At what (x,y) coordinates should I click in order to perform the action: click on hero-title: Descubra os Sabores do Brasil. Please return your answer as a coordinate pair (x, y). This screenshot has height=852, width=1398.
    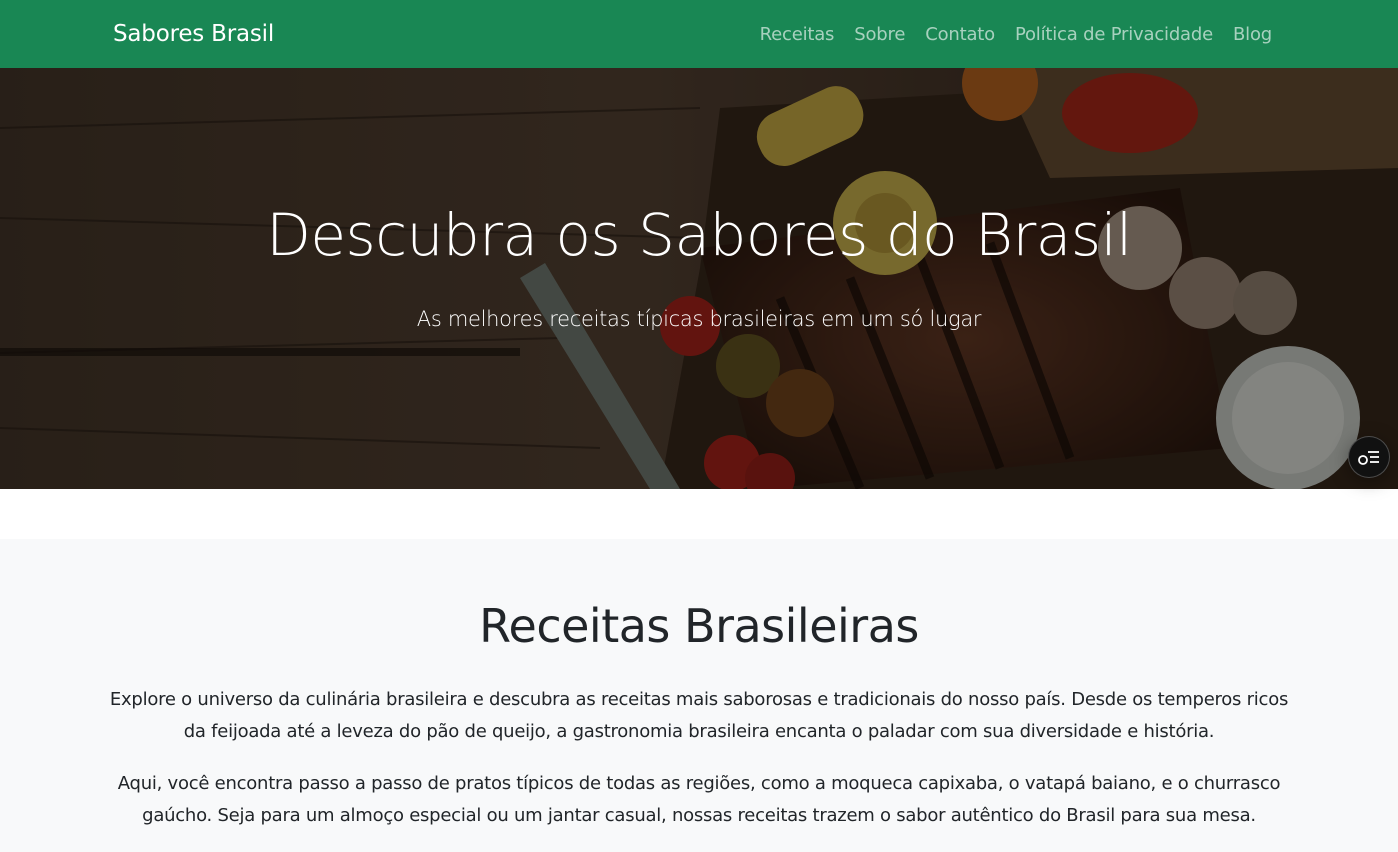
    Looking at the image, I should click on (699, 235).